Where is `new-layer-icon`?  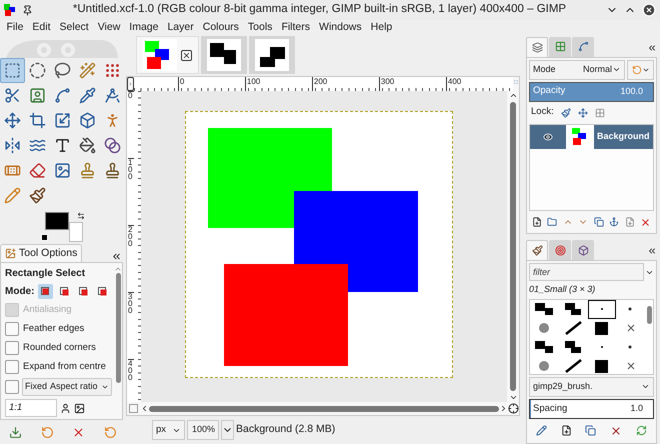 new-layer-icon is located at coordinates (537, 222).